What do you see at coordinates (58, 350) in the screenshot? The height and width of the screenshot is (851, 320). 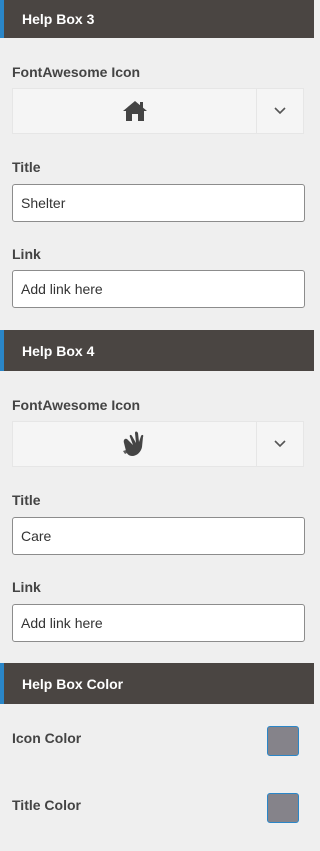 I see `help-box-4-title: Help Box 4` at bounding box center [58, 350].